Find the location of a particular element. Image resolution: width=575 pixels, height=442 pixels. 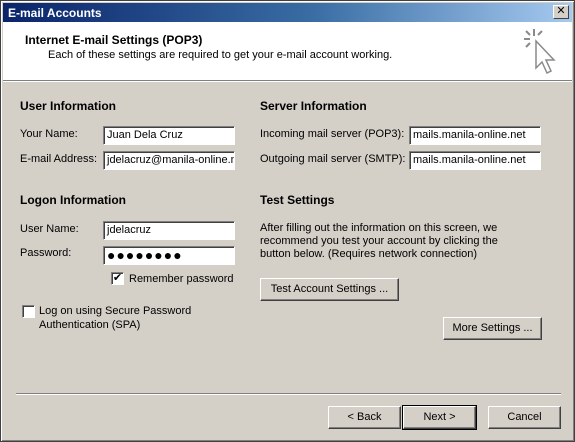

title-bar: E-mail Accounts ✕ is located at coordinates (287, 12).